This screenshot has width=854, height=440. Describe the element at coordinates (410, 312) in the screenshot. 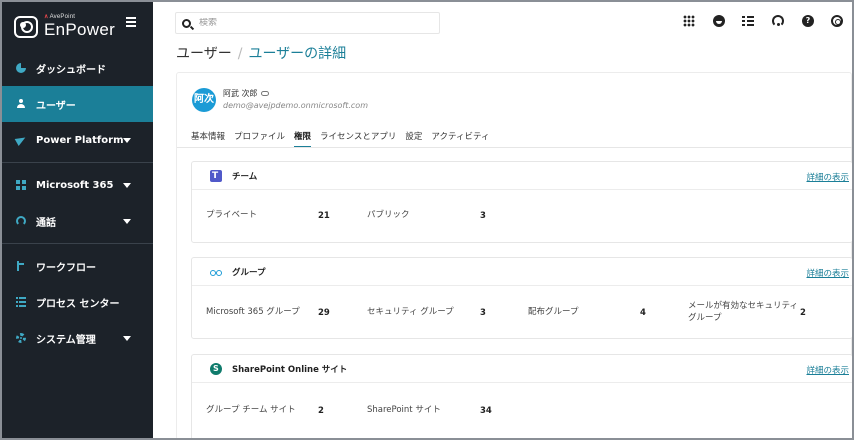

I see `stat-label: セキュリティ グループ` at that location.